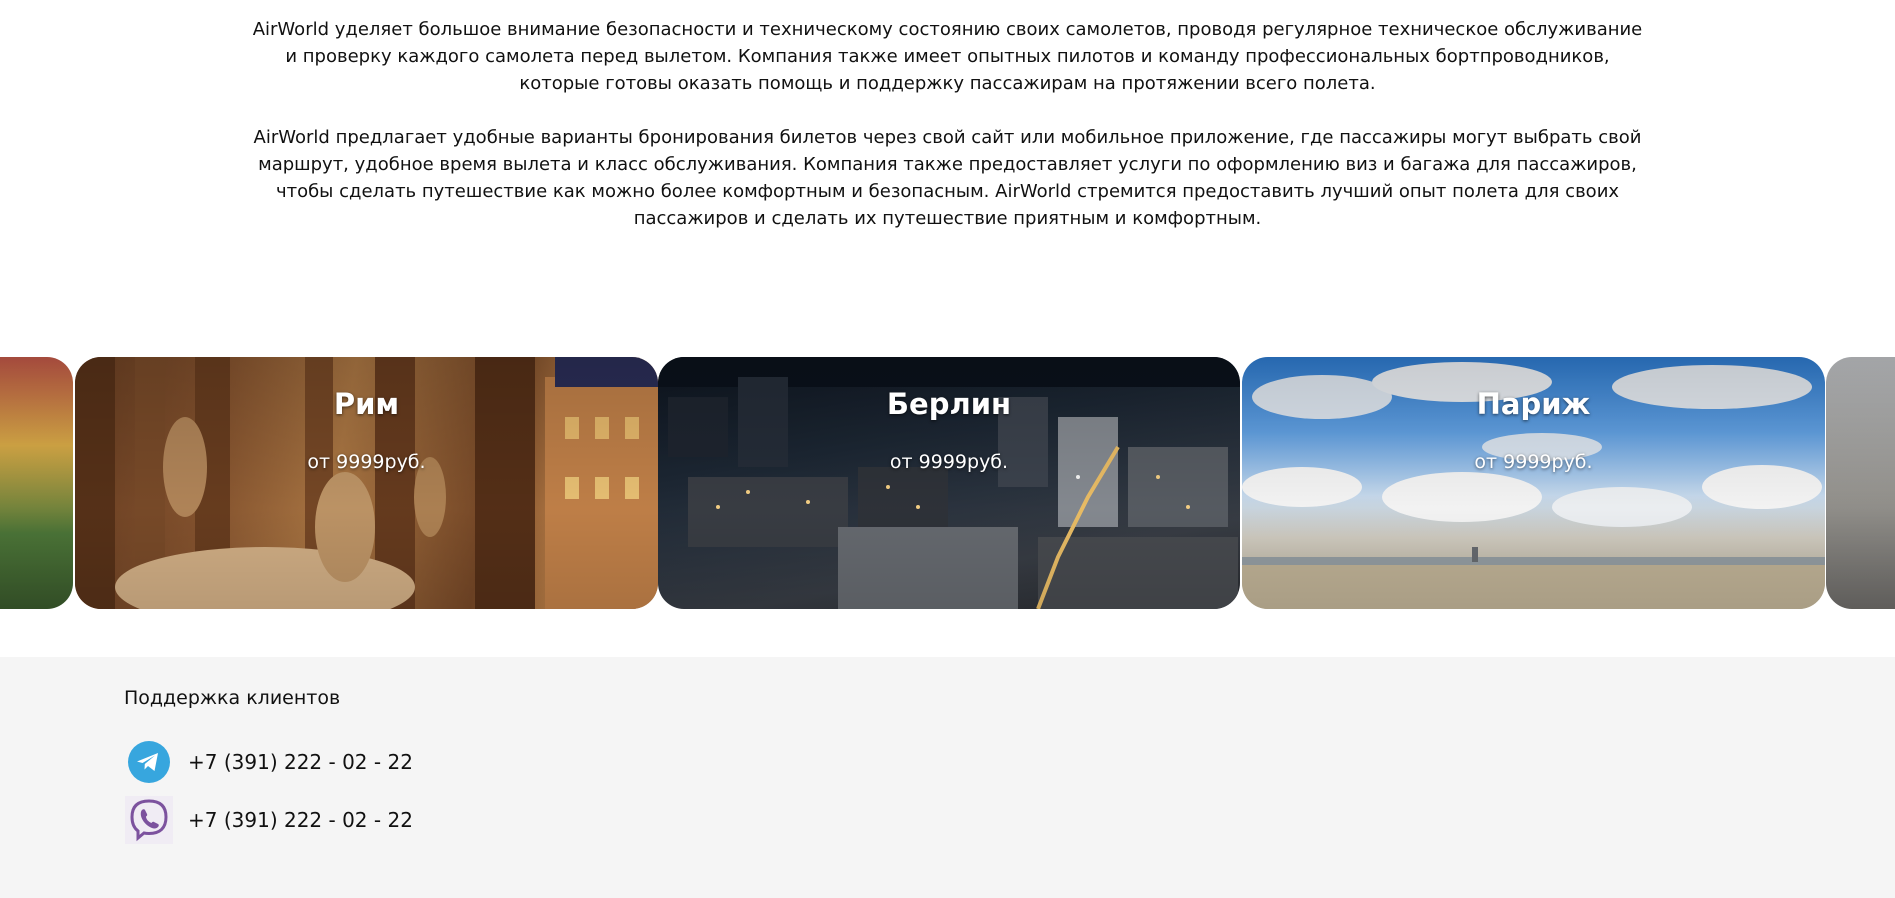 The height and width of the screenshot is (898, 1895). Describe the element at coordinates (949, 404) in the screenshot. I see `destination-city-name: Берлин` at that location.